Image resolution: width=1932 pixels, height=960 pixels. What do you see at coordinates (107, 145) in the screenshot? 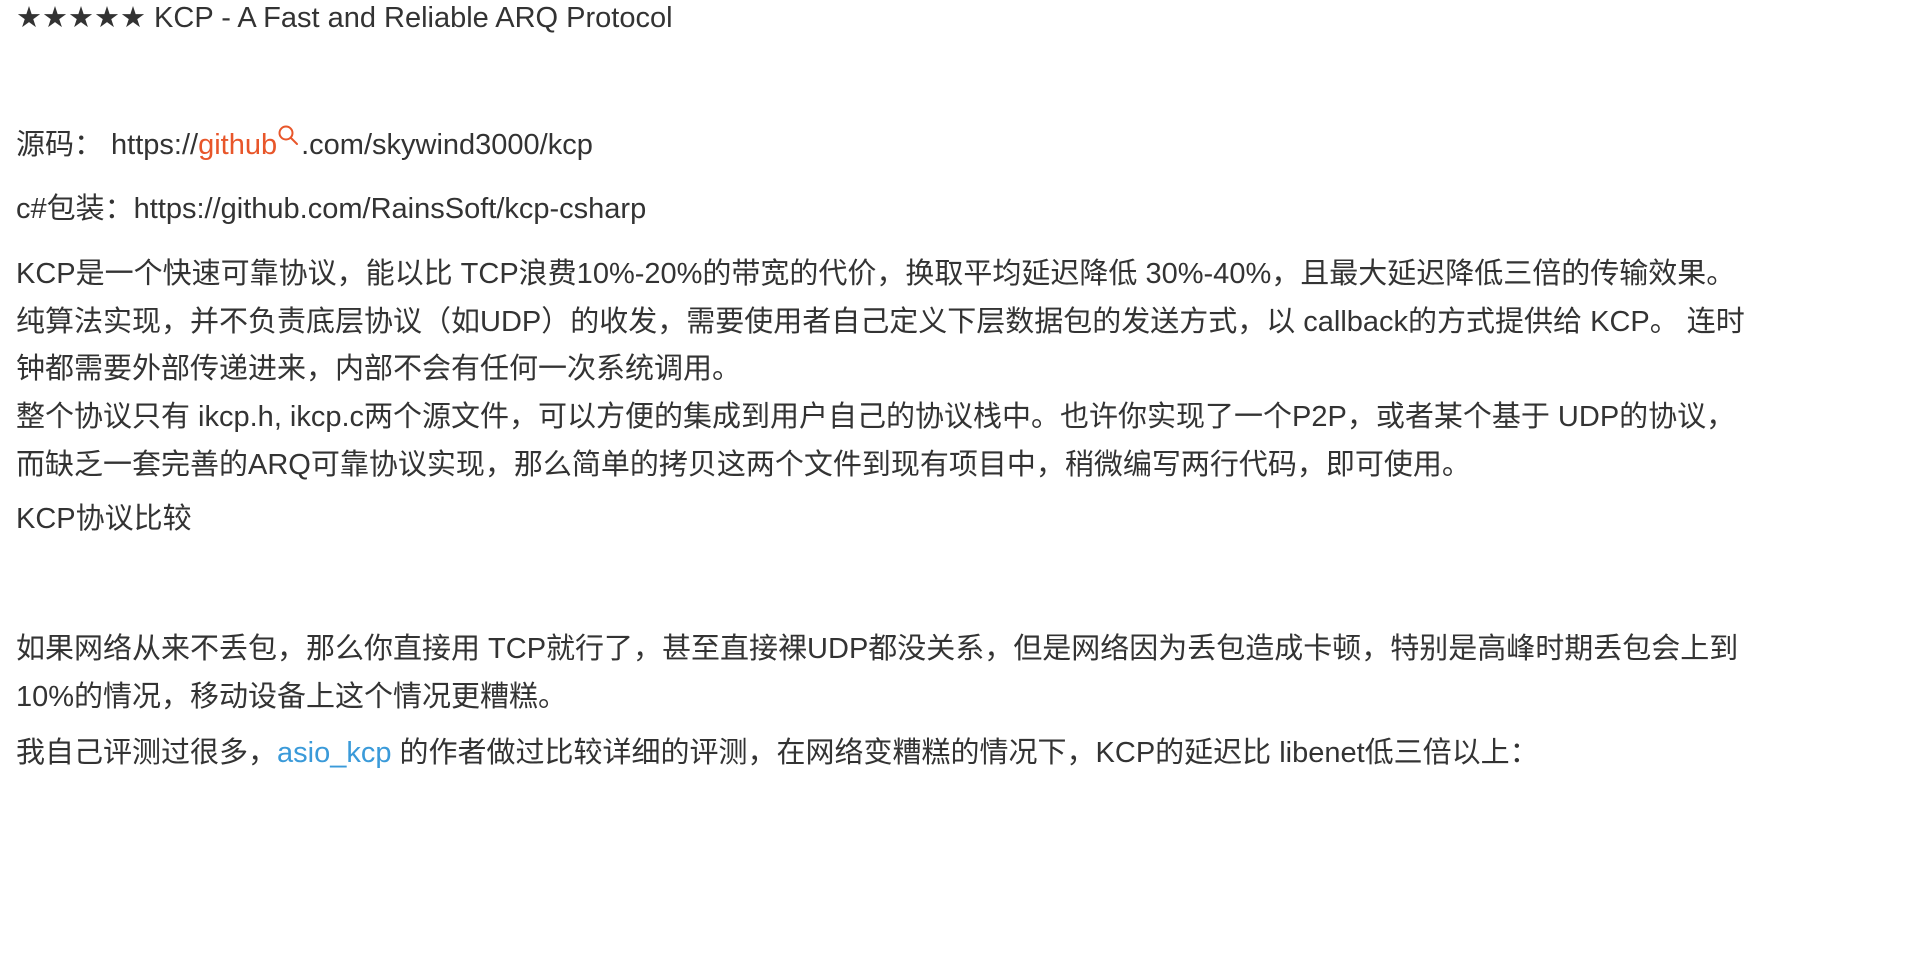
I see `source-prefix: 源码： https://` at bounding box center [107, 145].